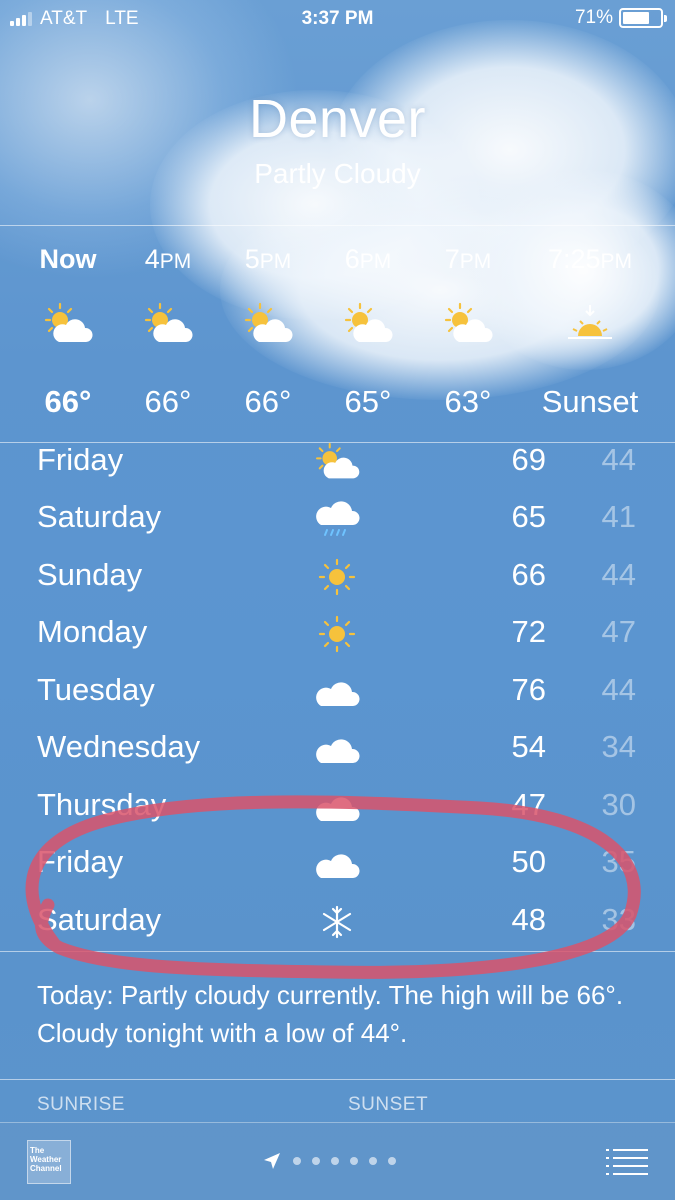  What do you see at coordinates (388, 1104) in the screenshot?
I see `sunset-label: SUNSET` at bounding box center [388, 1104].